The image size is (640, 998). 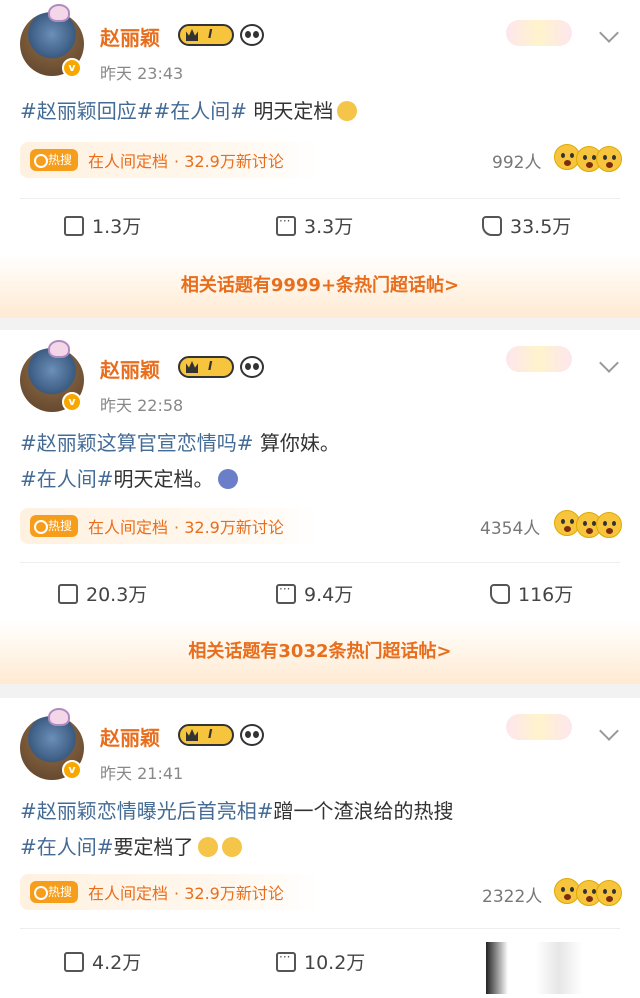 What do you see at coordinates (142, 405) in the screenshot?
I see `post-time: 昨天 22:58` at bounding box center [142, 405].